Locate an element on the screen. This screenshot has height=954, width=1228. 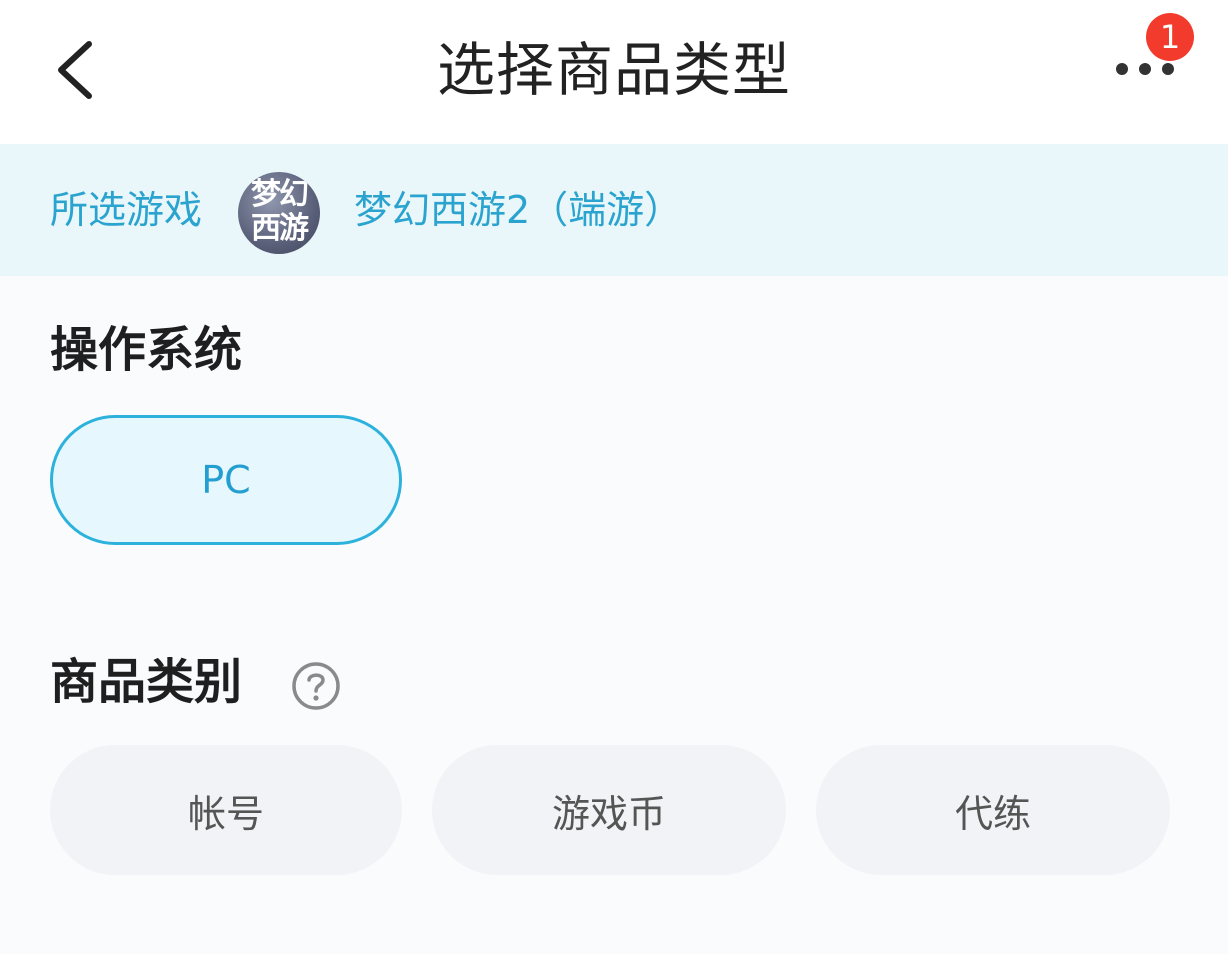
category-section-title: 商品类别 is located at coordinates (146, 682).